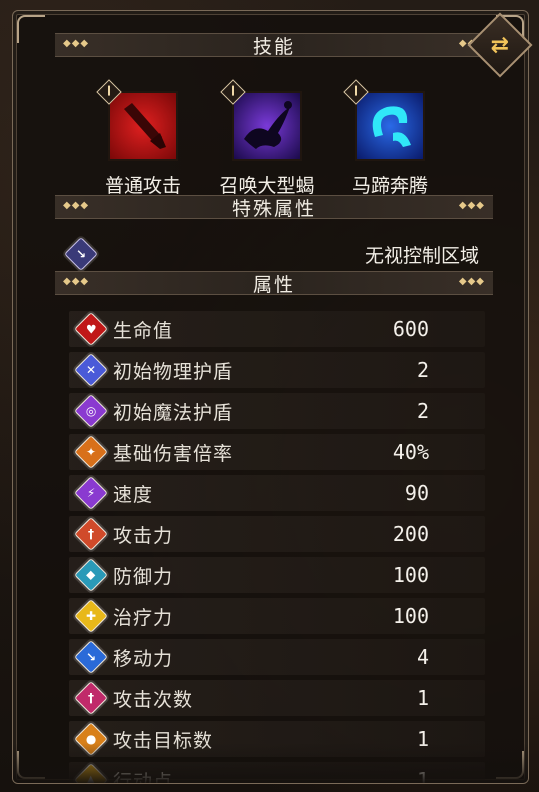 The image size is (539, 792). I want to click on attribute-name: 初始魔法护盾, so click(173, 412).